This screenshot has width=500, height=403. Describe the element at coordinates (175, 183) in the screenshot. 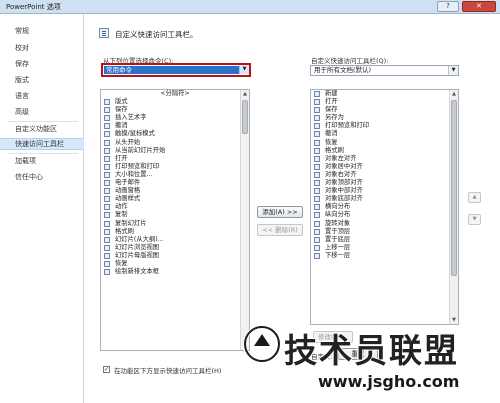

I see `list-item: 电子邮件` at that location.